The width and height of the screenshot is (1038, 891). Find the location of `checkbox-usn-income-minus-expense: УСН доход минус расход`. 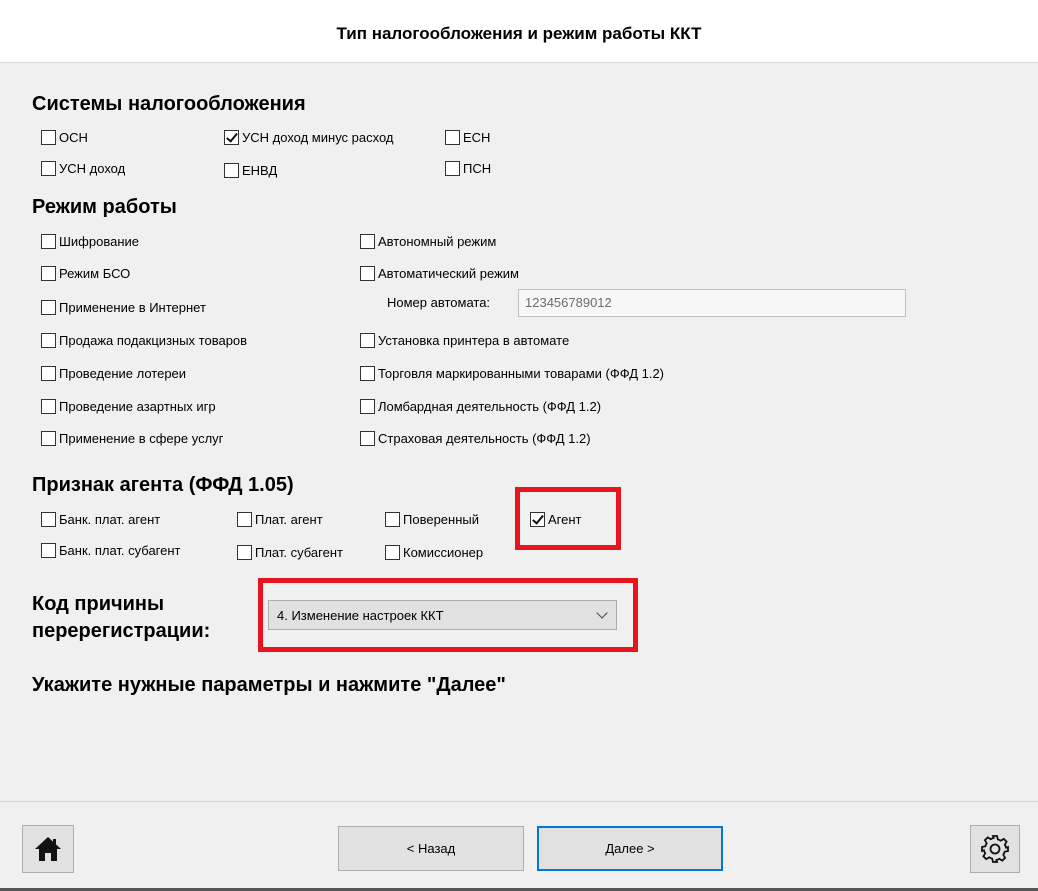

checkbox-usn-income-minus-expense: УСН доход минус расход is located at coordinates (309, 137).